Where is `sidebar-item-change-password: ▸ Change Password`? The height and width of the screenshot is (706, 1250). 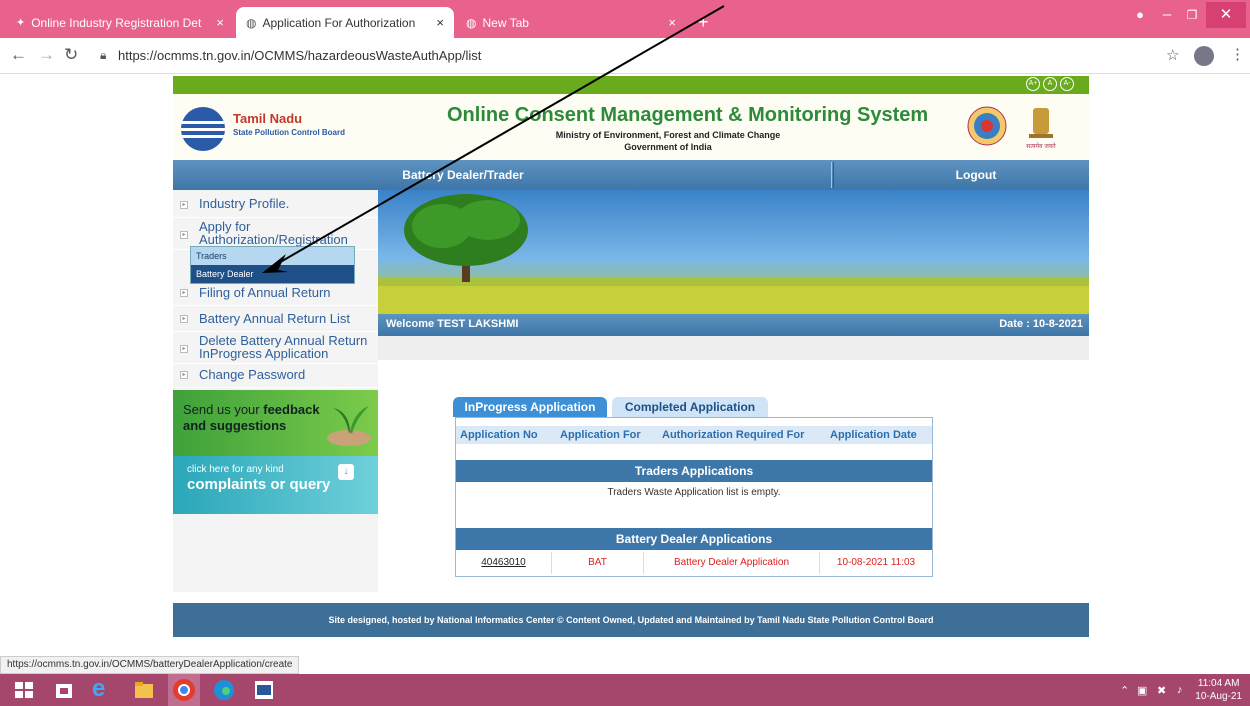 sidebar-item-change-password: ▸ Change Password is located at coordinates (275, 377).